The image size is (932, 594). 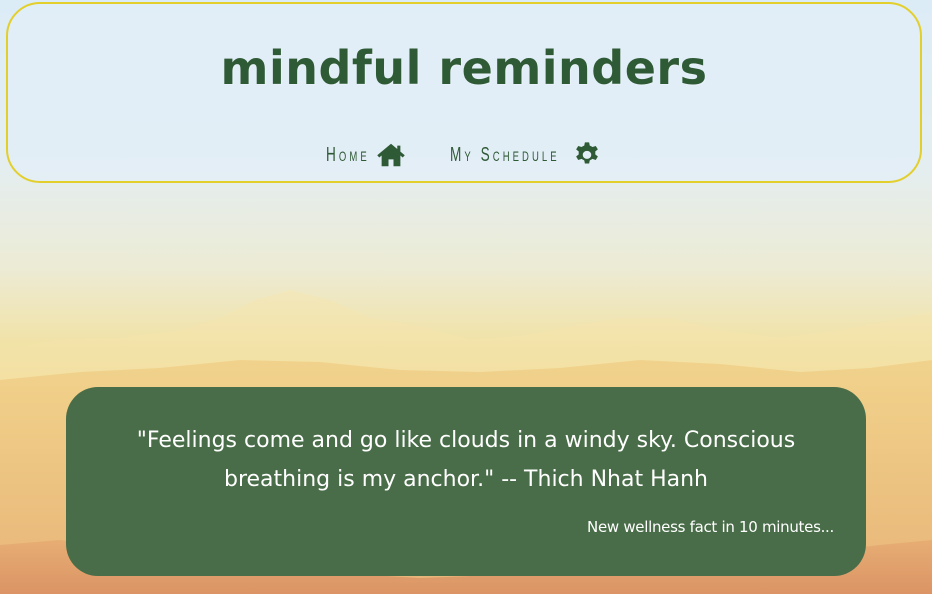 What do you see at coordinates (505, 154) in the screenshot?
I see `nav-schedule-label: My Schedule` at bounding box center [505, 154].